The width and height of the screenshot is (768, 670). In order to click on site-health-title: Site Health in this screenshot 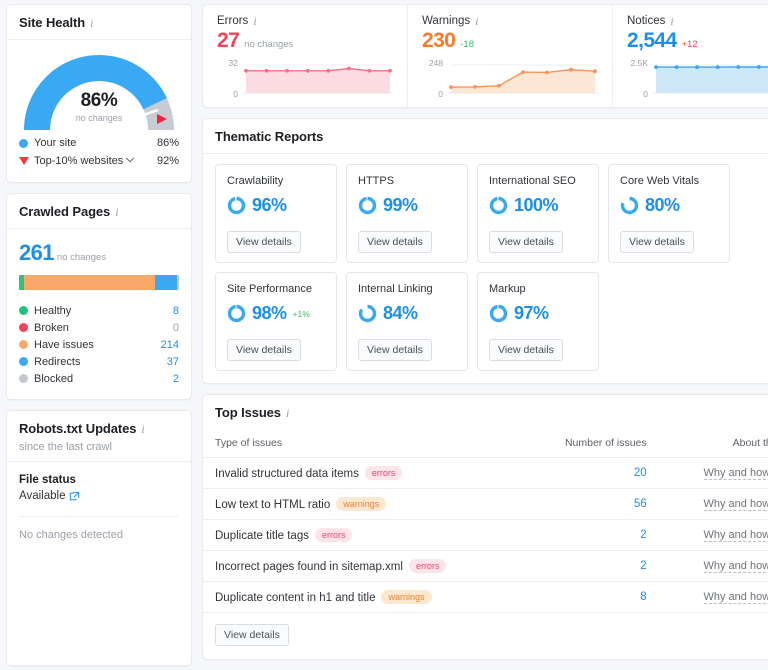, I will do `click(52, 22)`.